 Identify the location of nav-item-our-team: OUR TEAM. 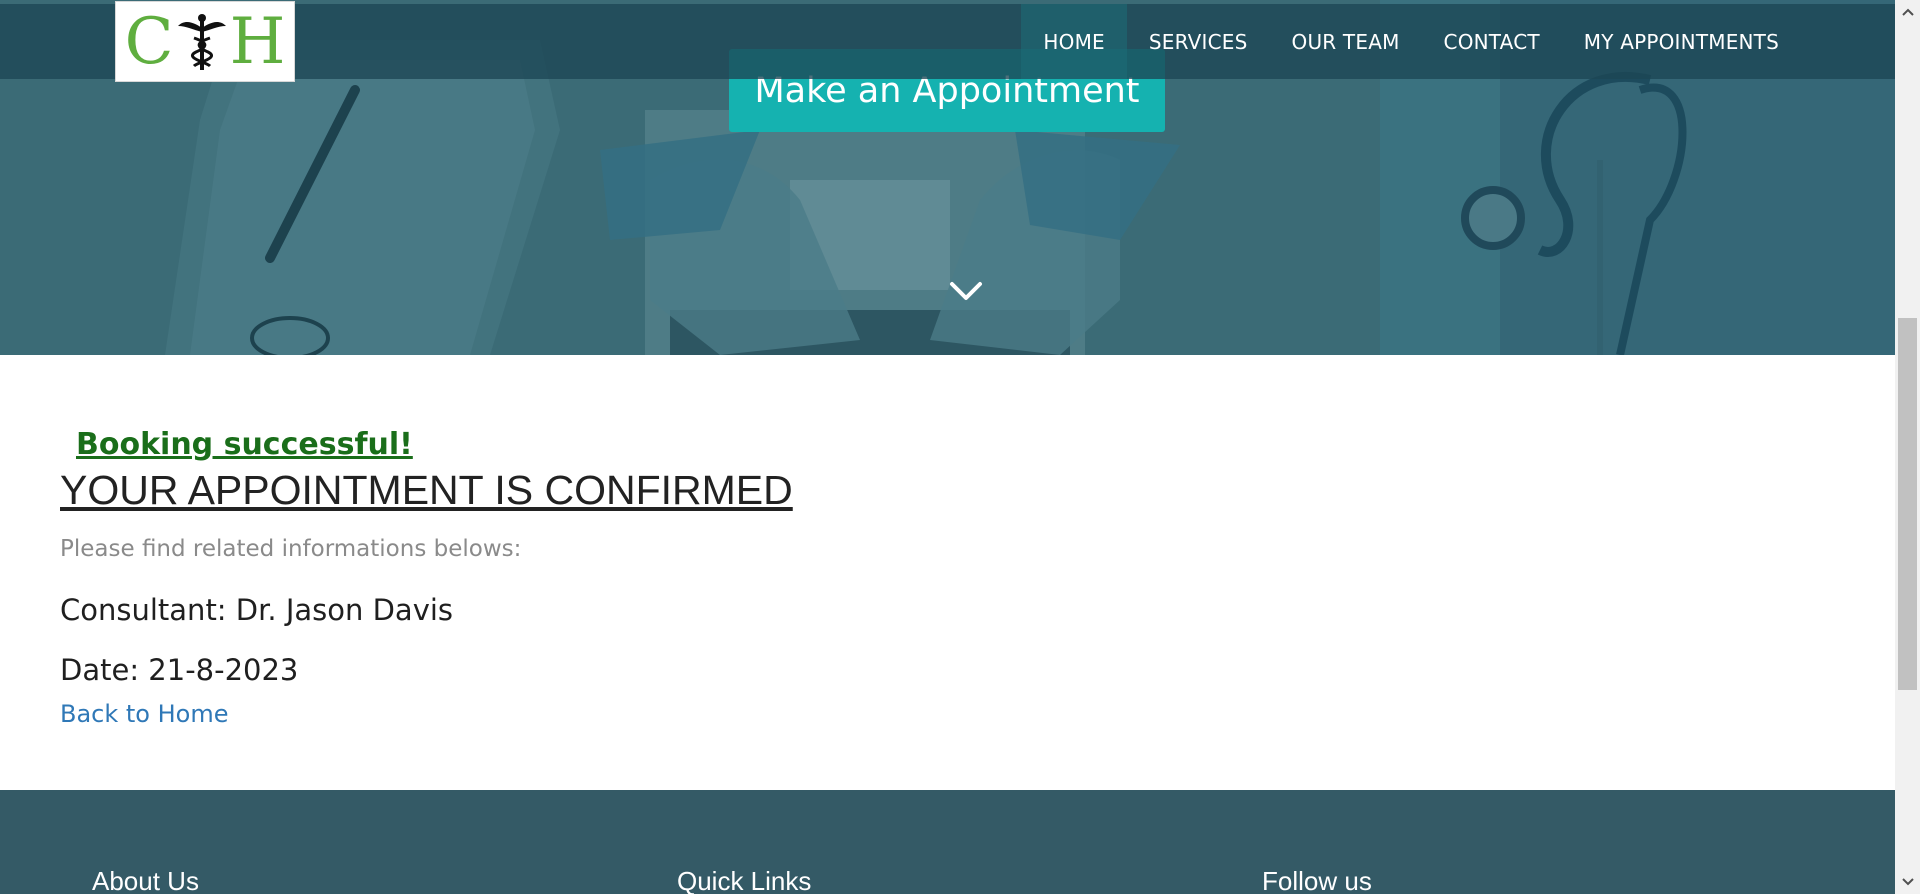
(1346, 41).